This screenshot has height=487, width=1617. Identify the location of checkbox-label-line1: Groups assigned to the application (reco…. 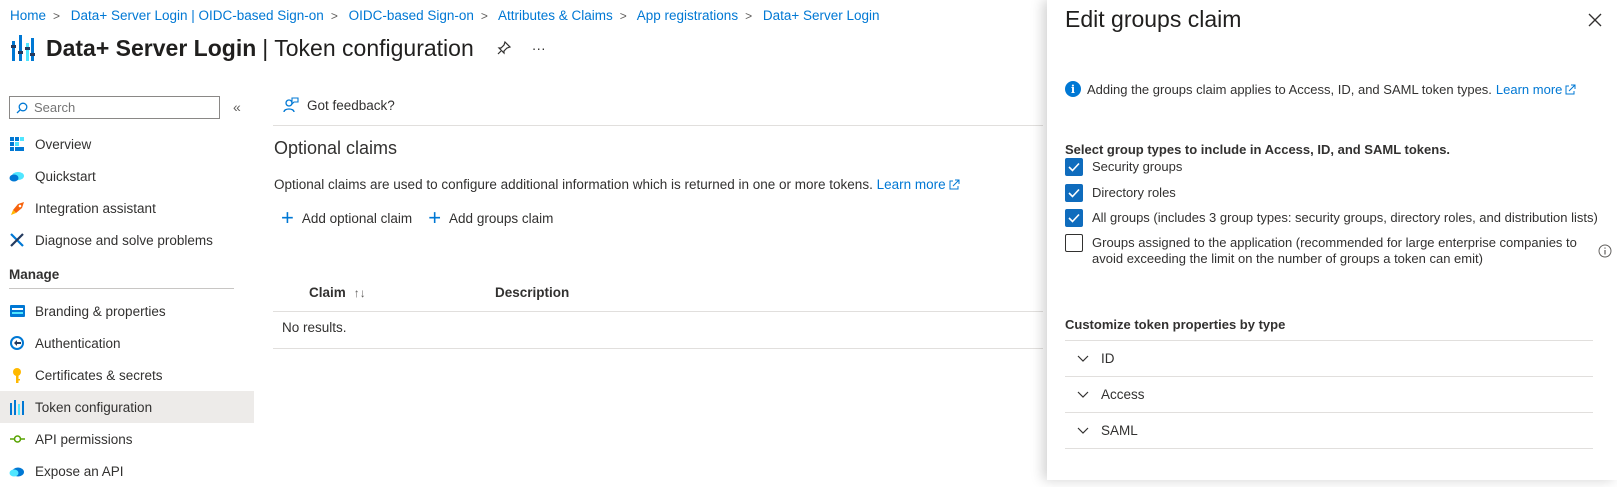
(1334, 242).